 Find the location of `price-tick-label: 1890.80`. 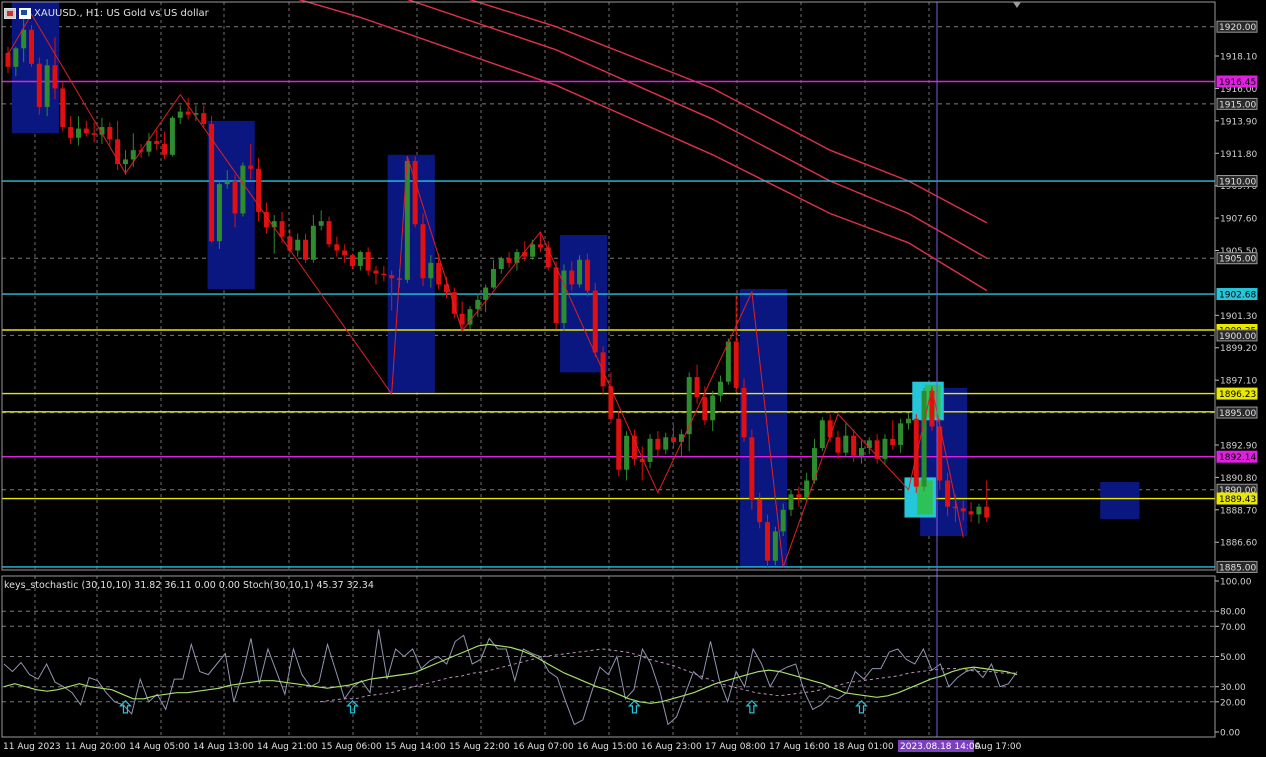

price-tick-label: 1890.80 is located at coordinates (1238, 479).